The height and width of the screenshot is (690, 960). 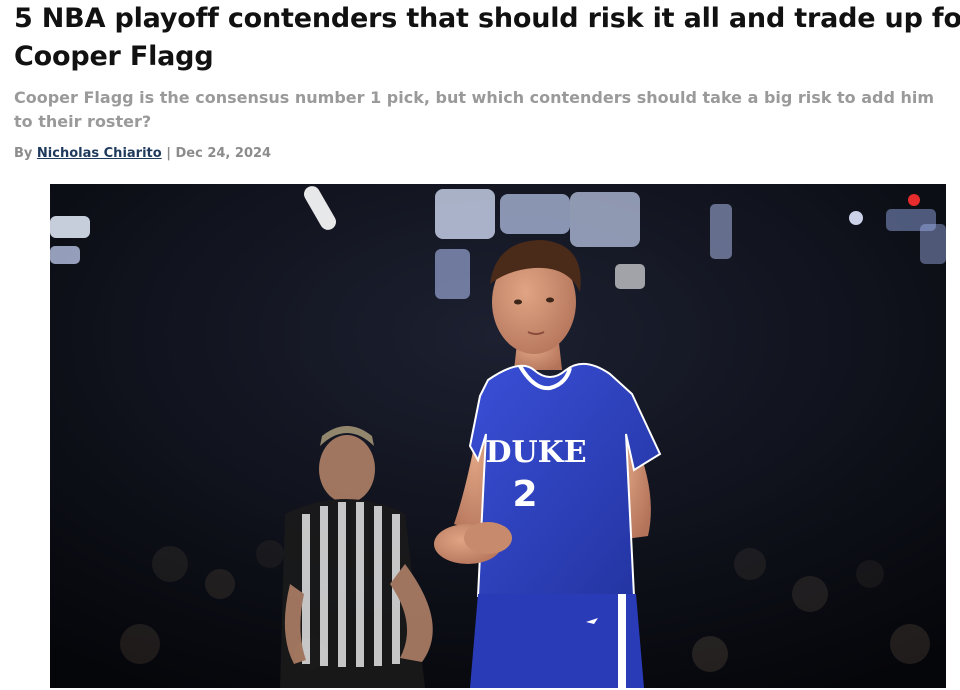 What do you see at coordinates (83, 121) in the screenshot?
I see `subtitle-line-2: to their roster?` at bounding box center [83, 121].